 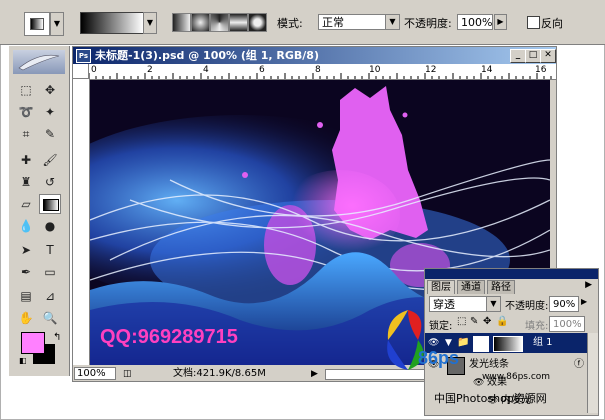 I want to click on status-menu-arrow-icon: ▶, so click(x=314, y=374).